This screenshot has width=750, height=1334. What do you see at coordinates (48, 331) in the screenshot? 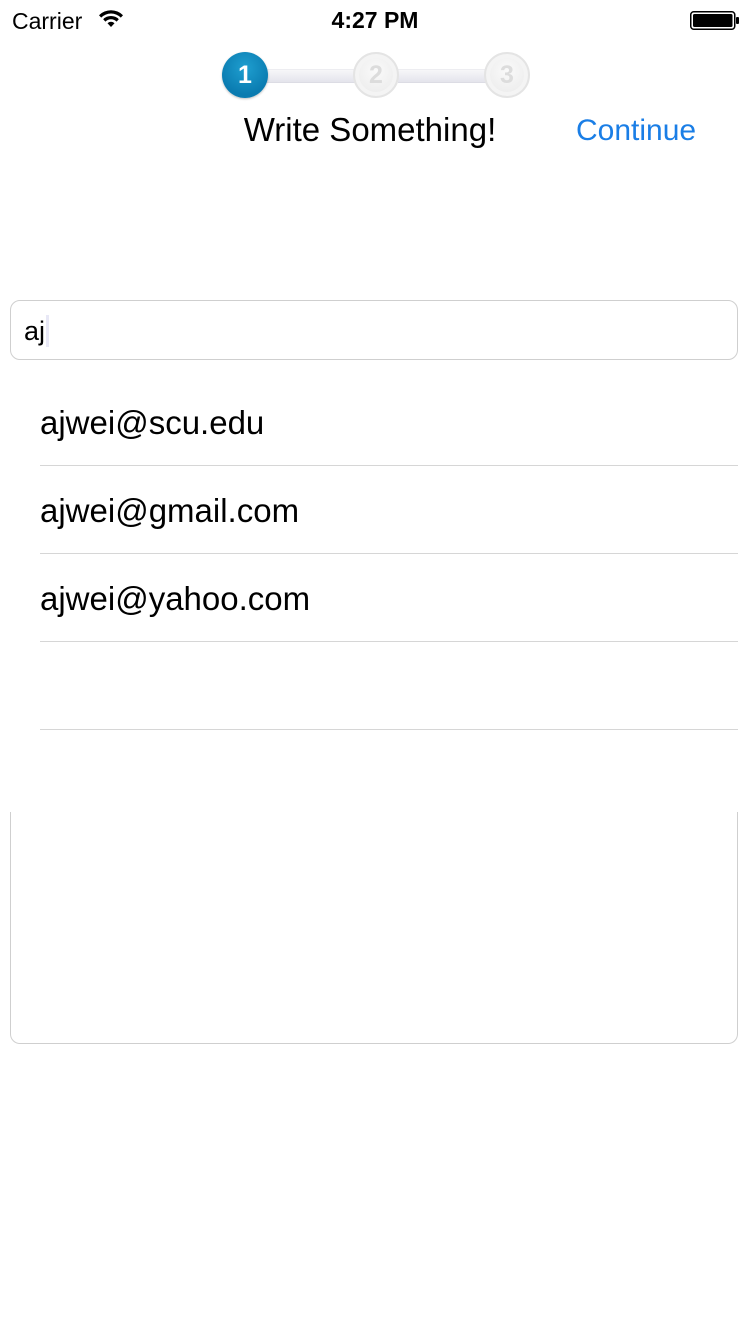
I see `text-cursor` at bounding box center [48, 331].